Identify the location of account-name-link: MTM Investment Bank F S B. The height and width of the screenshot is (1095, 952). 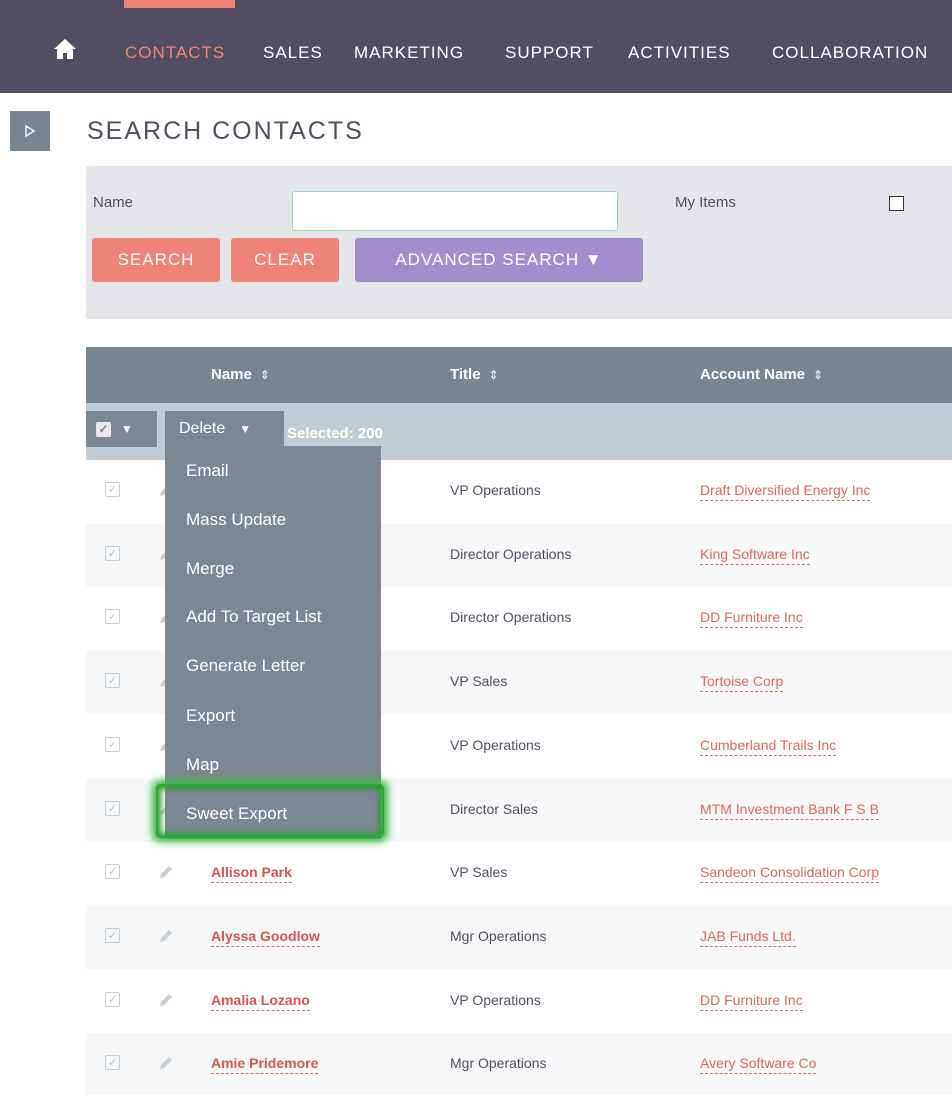
(789, 810).